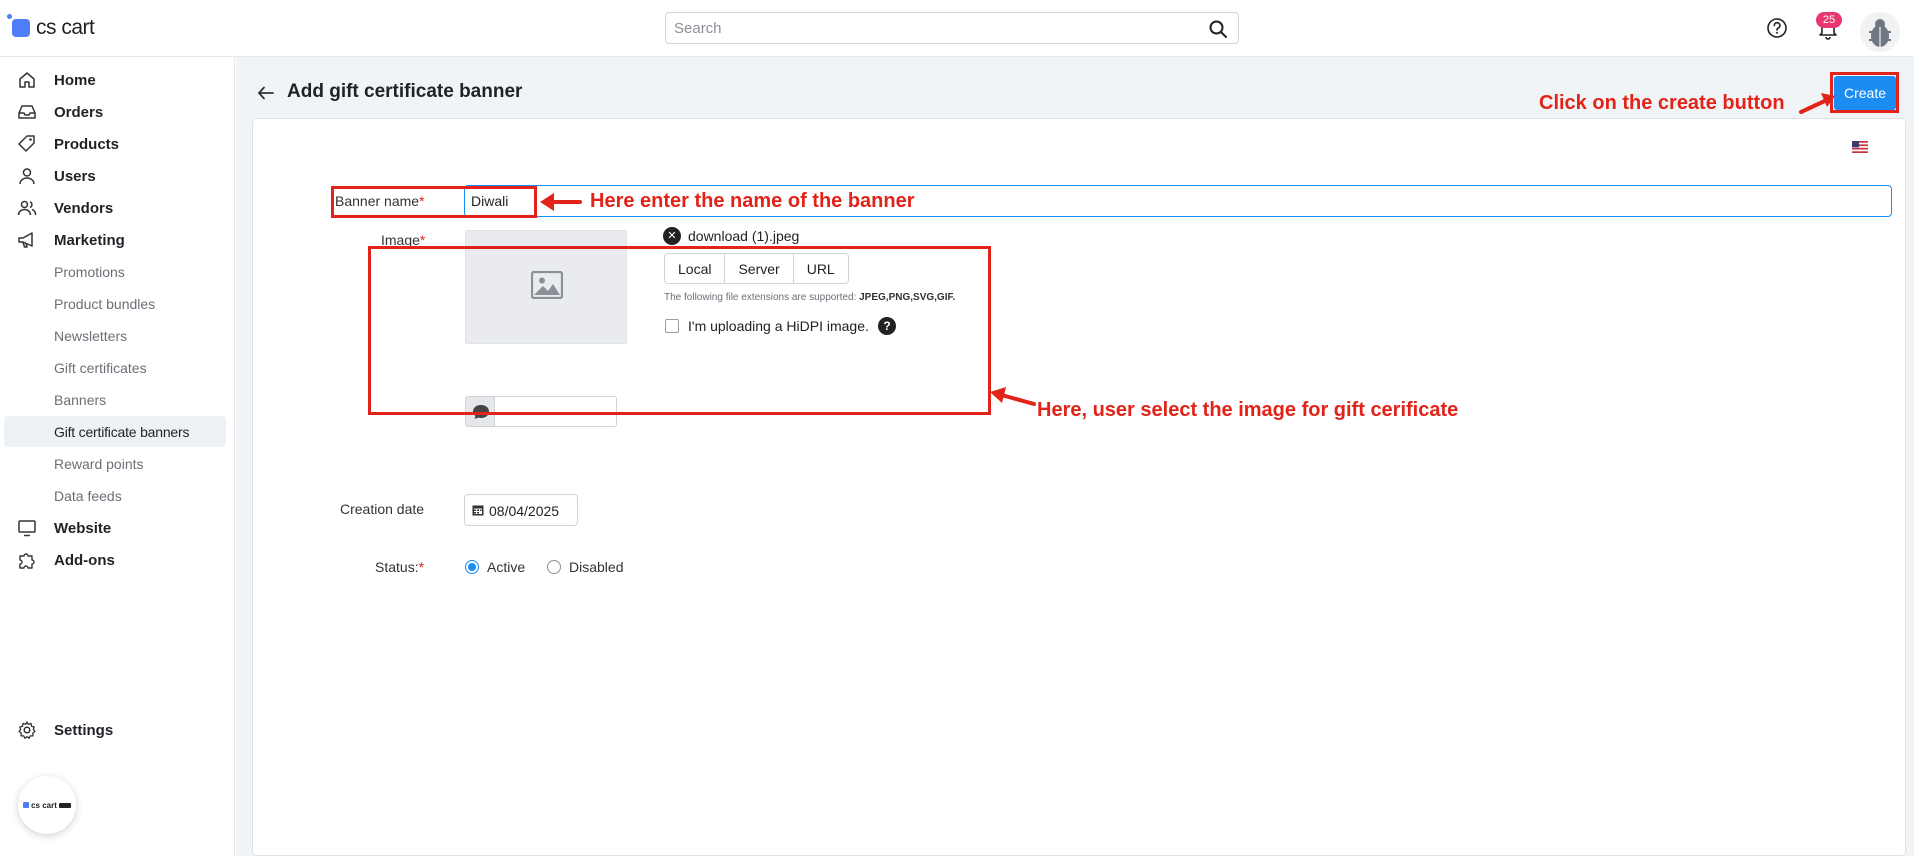 Image resolution: width=1914 pixels, height=856 pixels. I want to click on gear-icon, so click(27, 730).